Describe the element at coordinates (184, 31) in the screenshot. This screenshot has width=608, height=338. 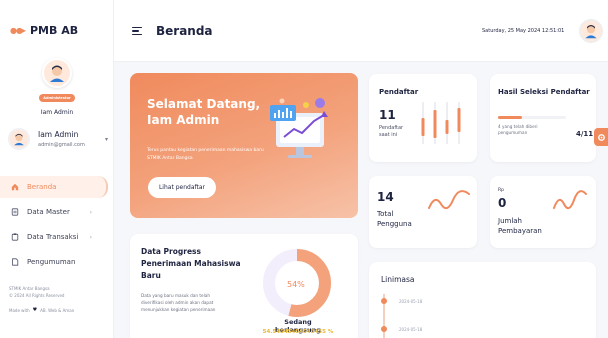
I see `page-title: Beranda` at that location.